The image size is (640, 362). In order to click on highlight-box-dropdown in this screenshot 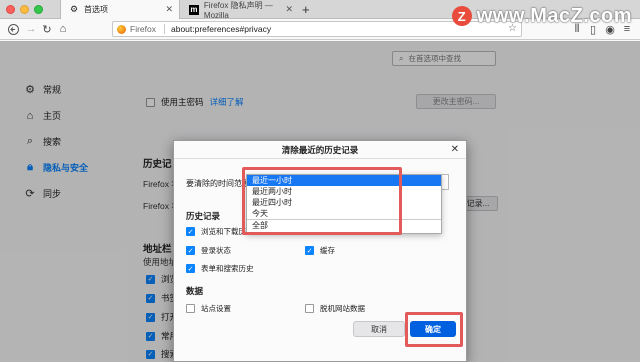, I will do `click(322, 201)`.